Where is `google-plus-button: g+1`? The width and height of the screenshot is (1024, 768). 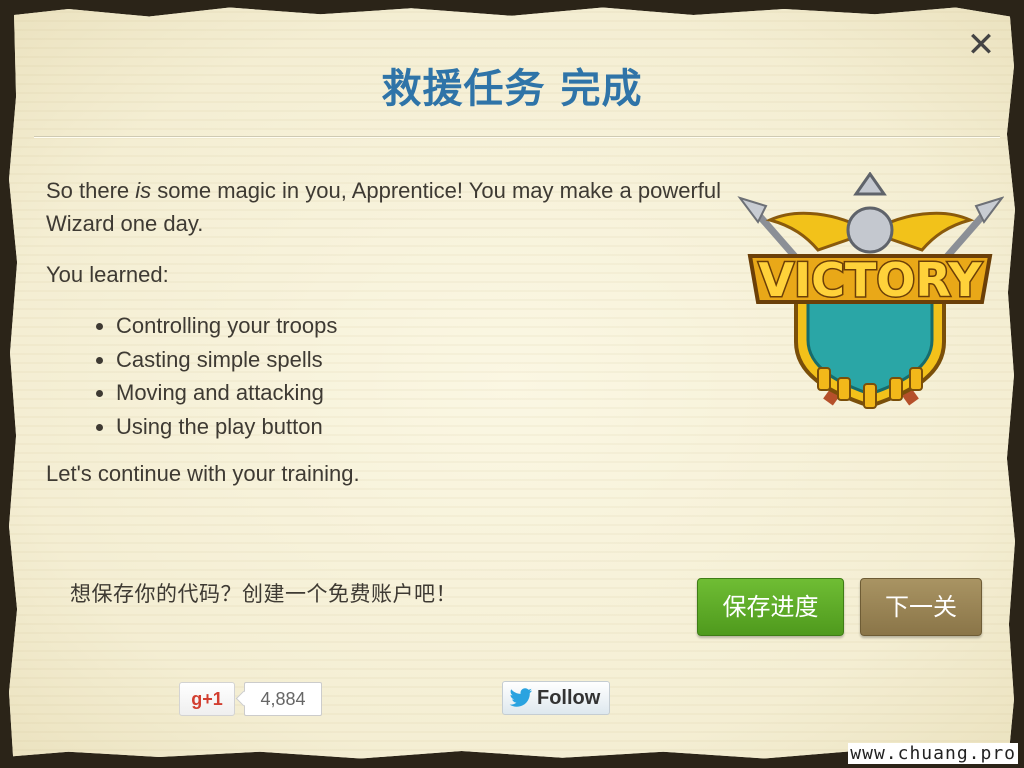 google-plus-button: g+1 is located at coordinates (207, 699).